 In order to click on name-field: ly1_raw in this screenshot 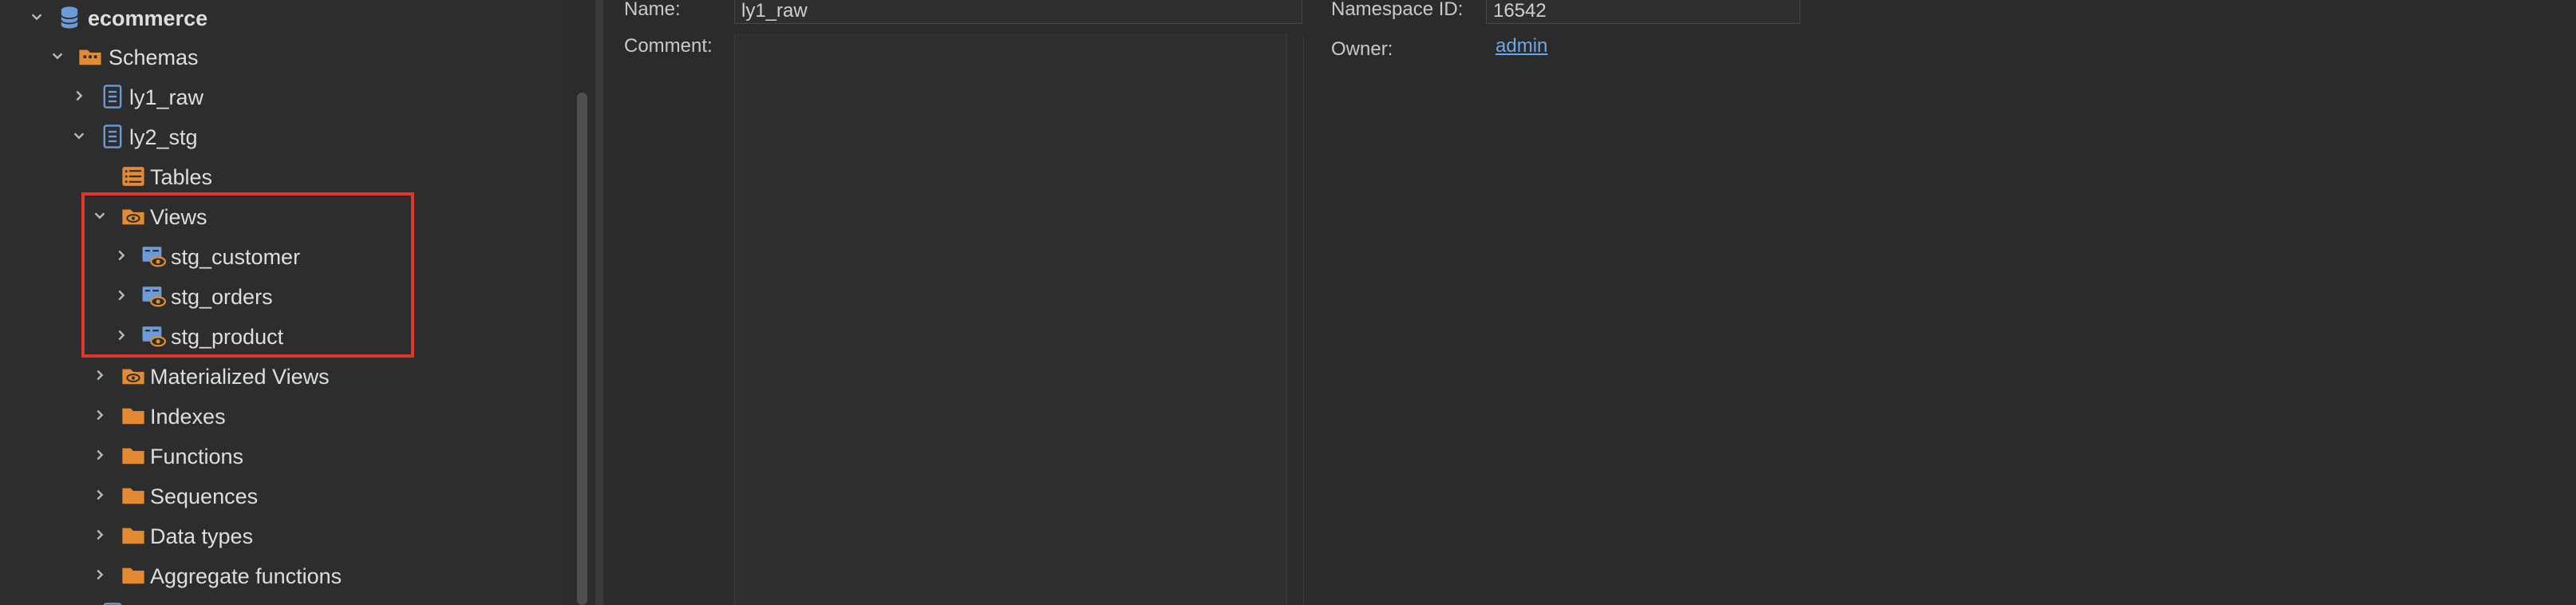, I will do `click(1018, 12)`.